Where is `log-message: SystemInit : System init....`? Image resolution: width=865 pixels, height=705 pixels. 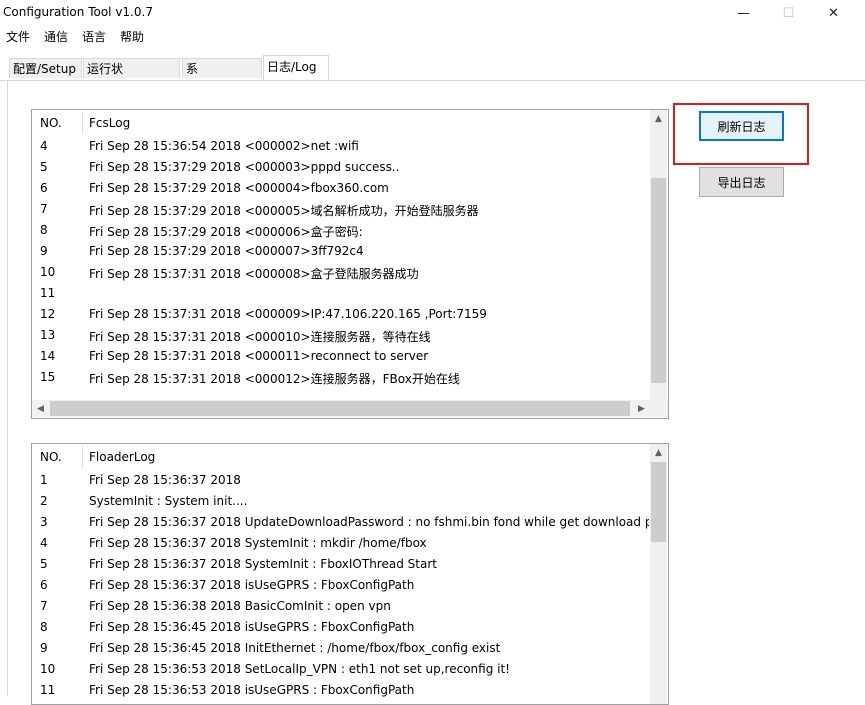
log-message: SystemInit : System init.... is located at coordinates (168, 501).